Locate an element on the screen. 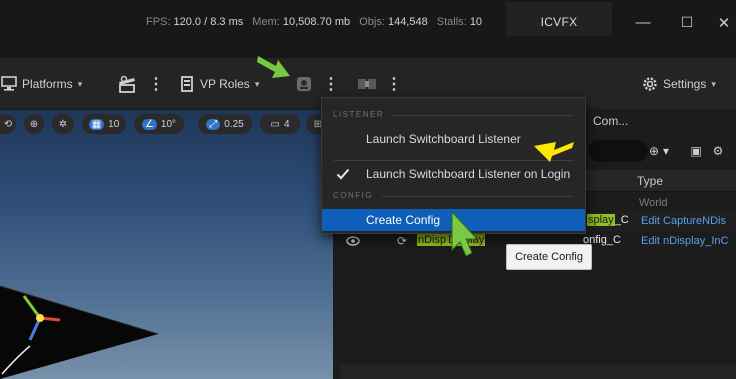 This screenshot has width=736, height=379. launch-switchboard-listener-label: Launch Switchboard Listener is located at coordinates (443, 139).